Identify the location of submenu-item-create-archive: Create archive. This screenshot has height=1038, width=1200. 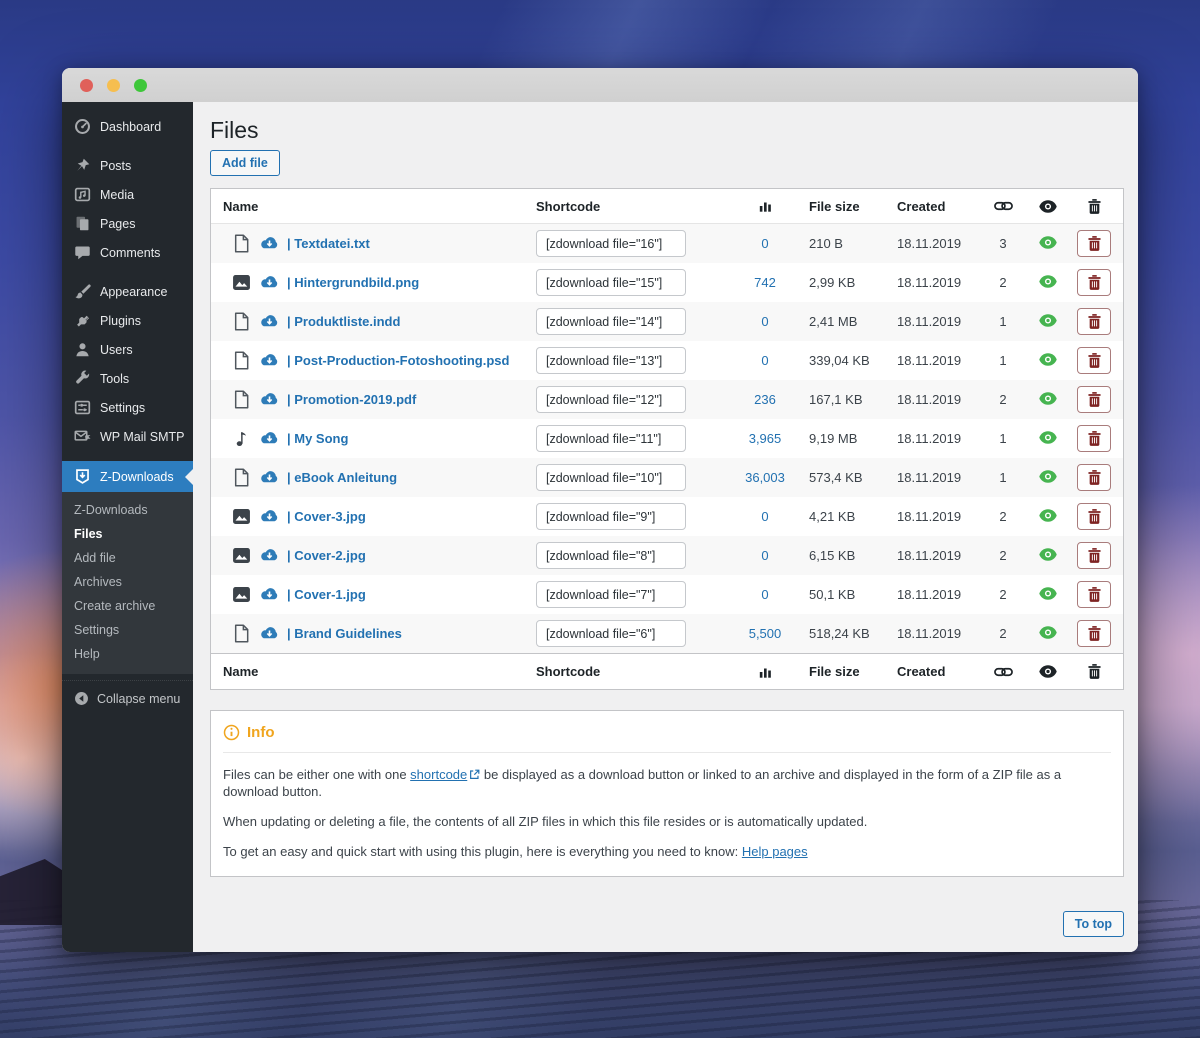
(127, 606).